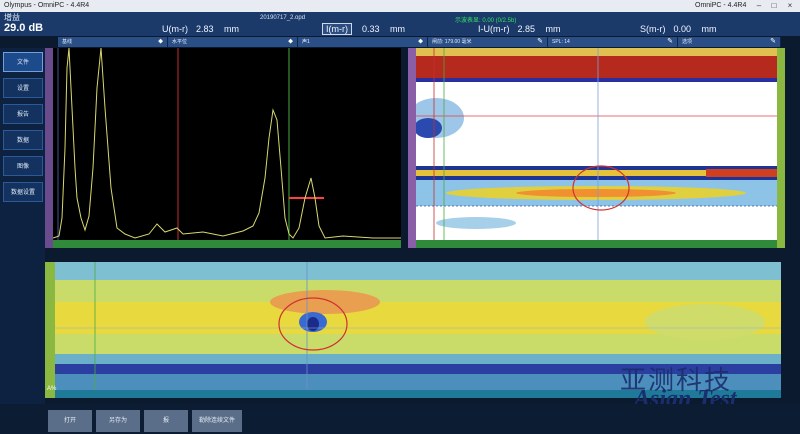 The width and height of the screenshot is (800, 434). Describe the element at coordinates (687, 42) in the screenshot. I see `control-label: 选项` at that location.